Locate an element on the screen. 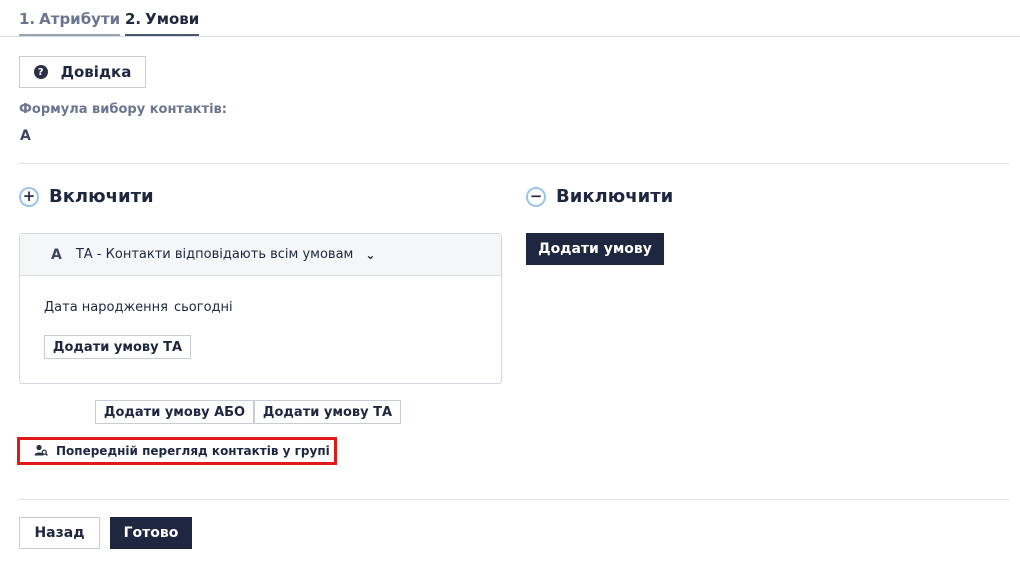 This screenshot has height=565, width=1020. preview-contacts-label: Попередній перегляд контактів у групі is located at coordinates (193, 451).